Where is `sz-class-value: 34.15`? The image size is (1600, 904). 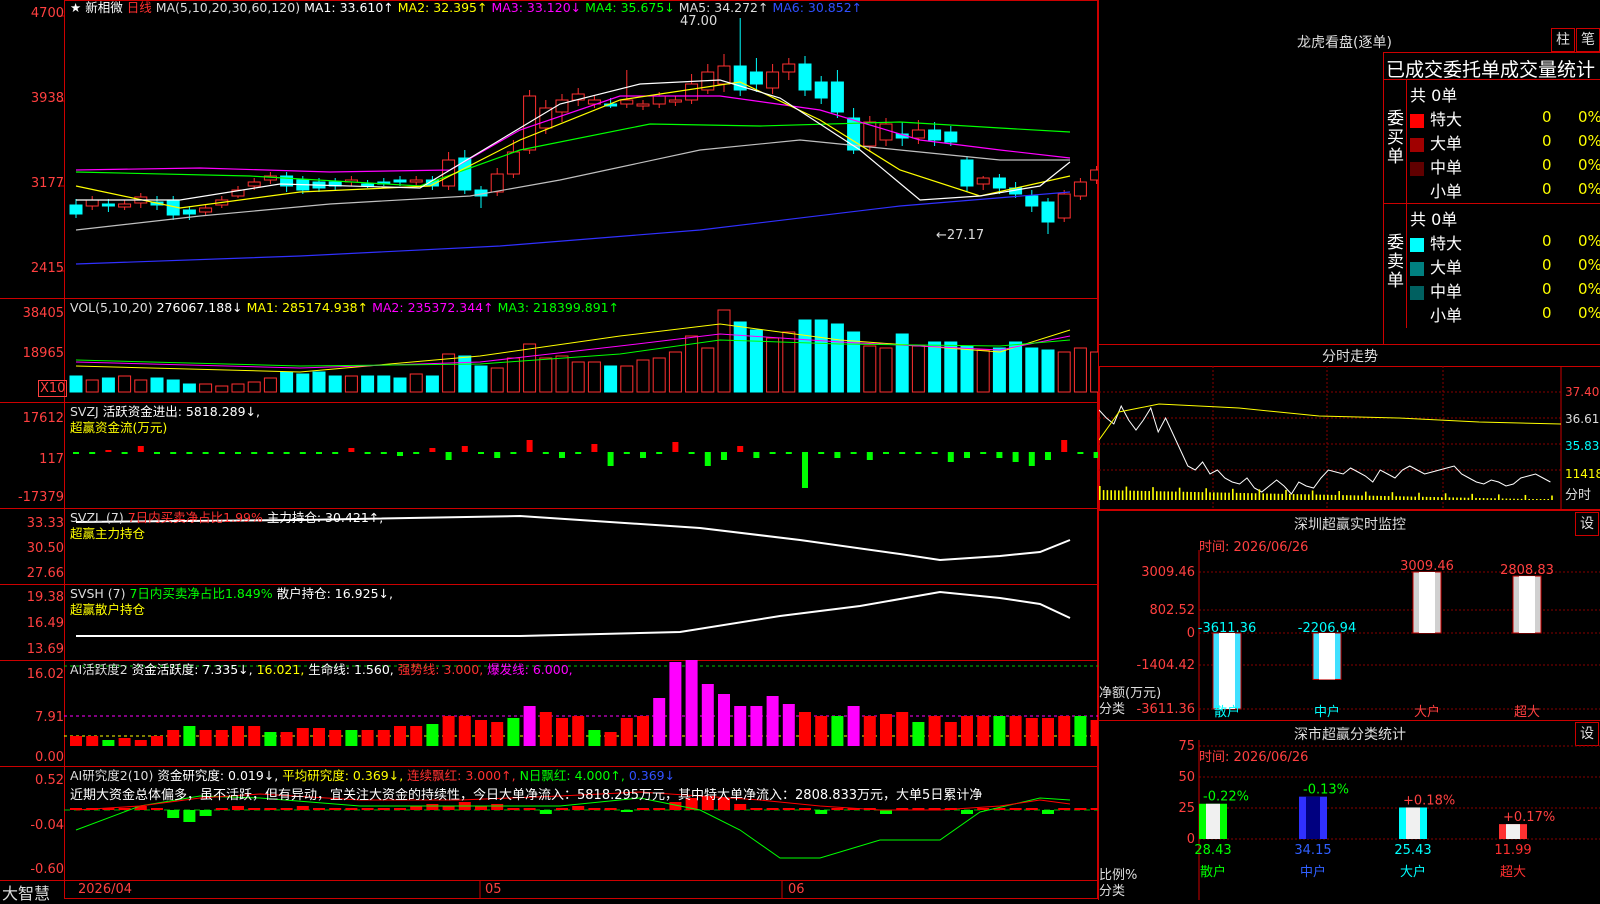
sz-class-value: 34.15 is located at coordinates (1312, 850).